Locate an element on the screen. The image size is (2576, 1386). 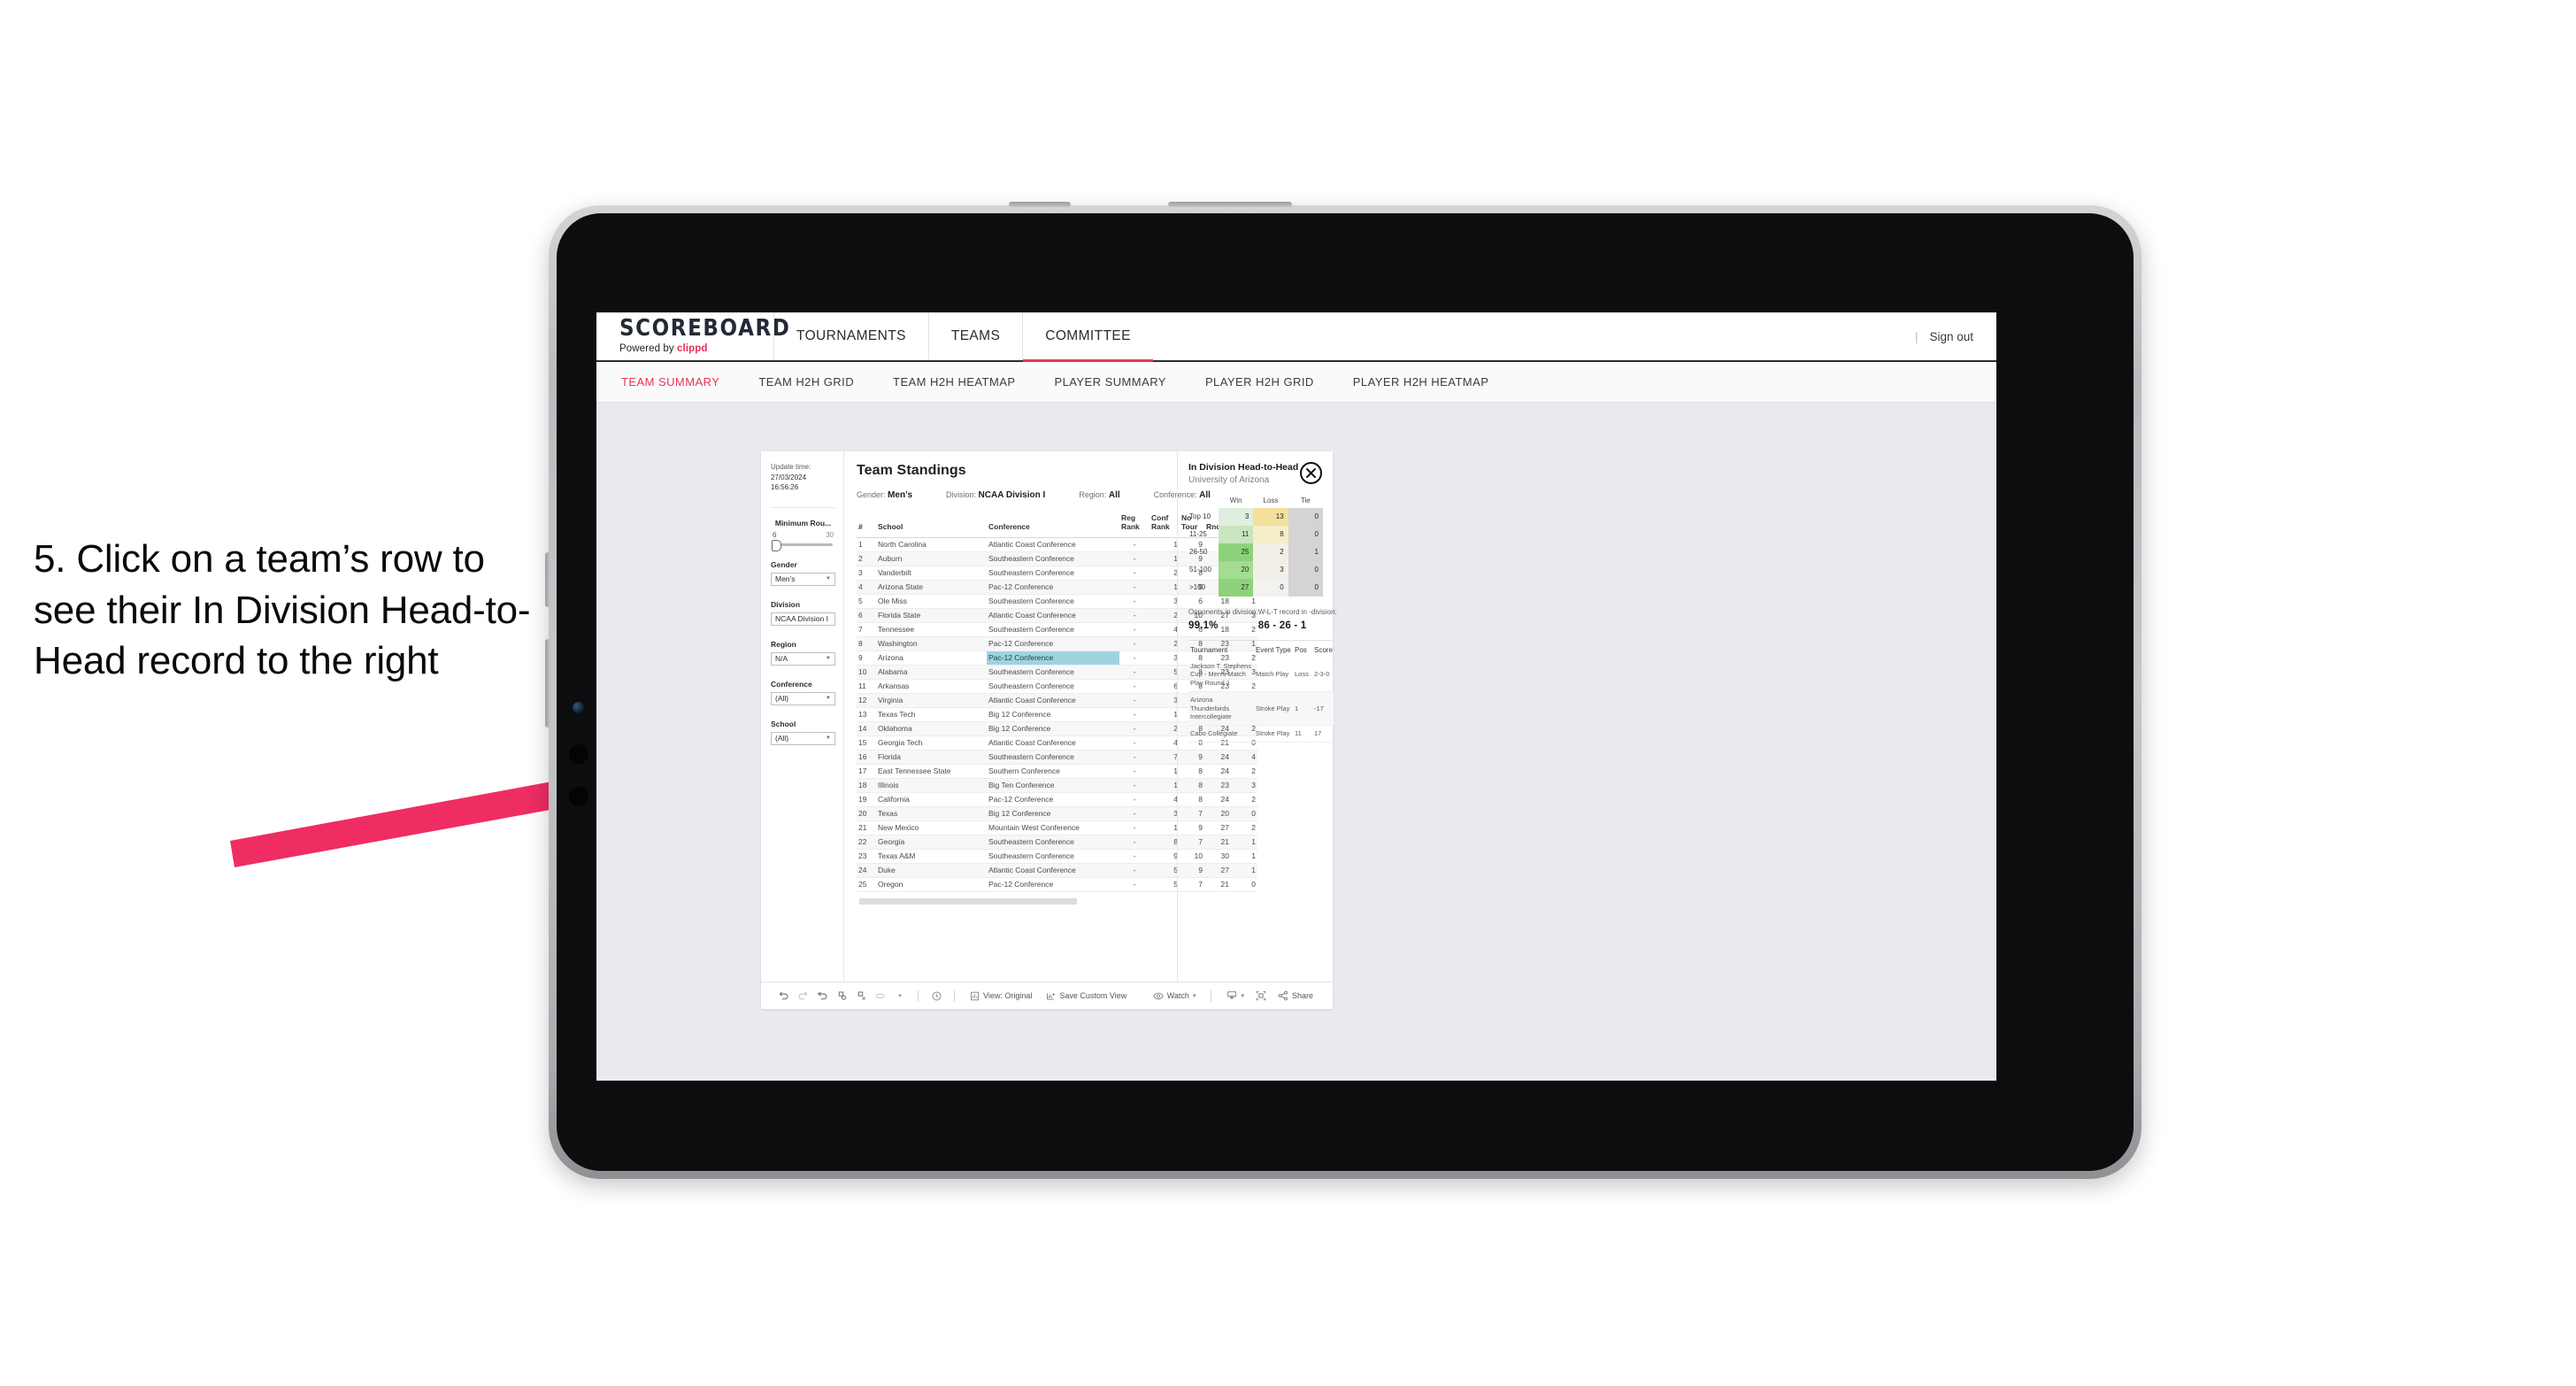
nav-tab-label: TEAMS is located at coordinates (975, 336).